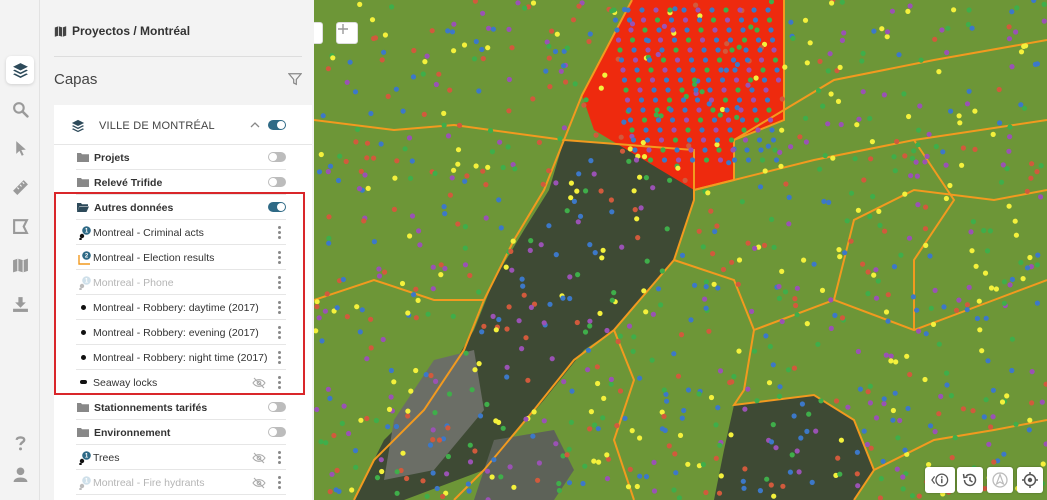 Image resolution: width=1047 pixels, height=500 pixels. I want to click on chevron-up-icon, so click(255, 125).